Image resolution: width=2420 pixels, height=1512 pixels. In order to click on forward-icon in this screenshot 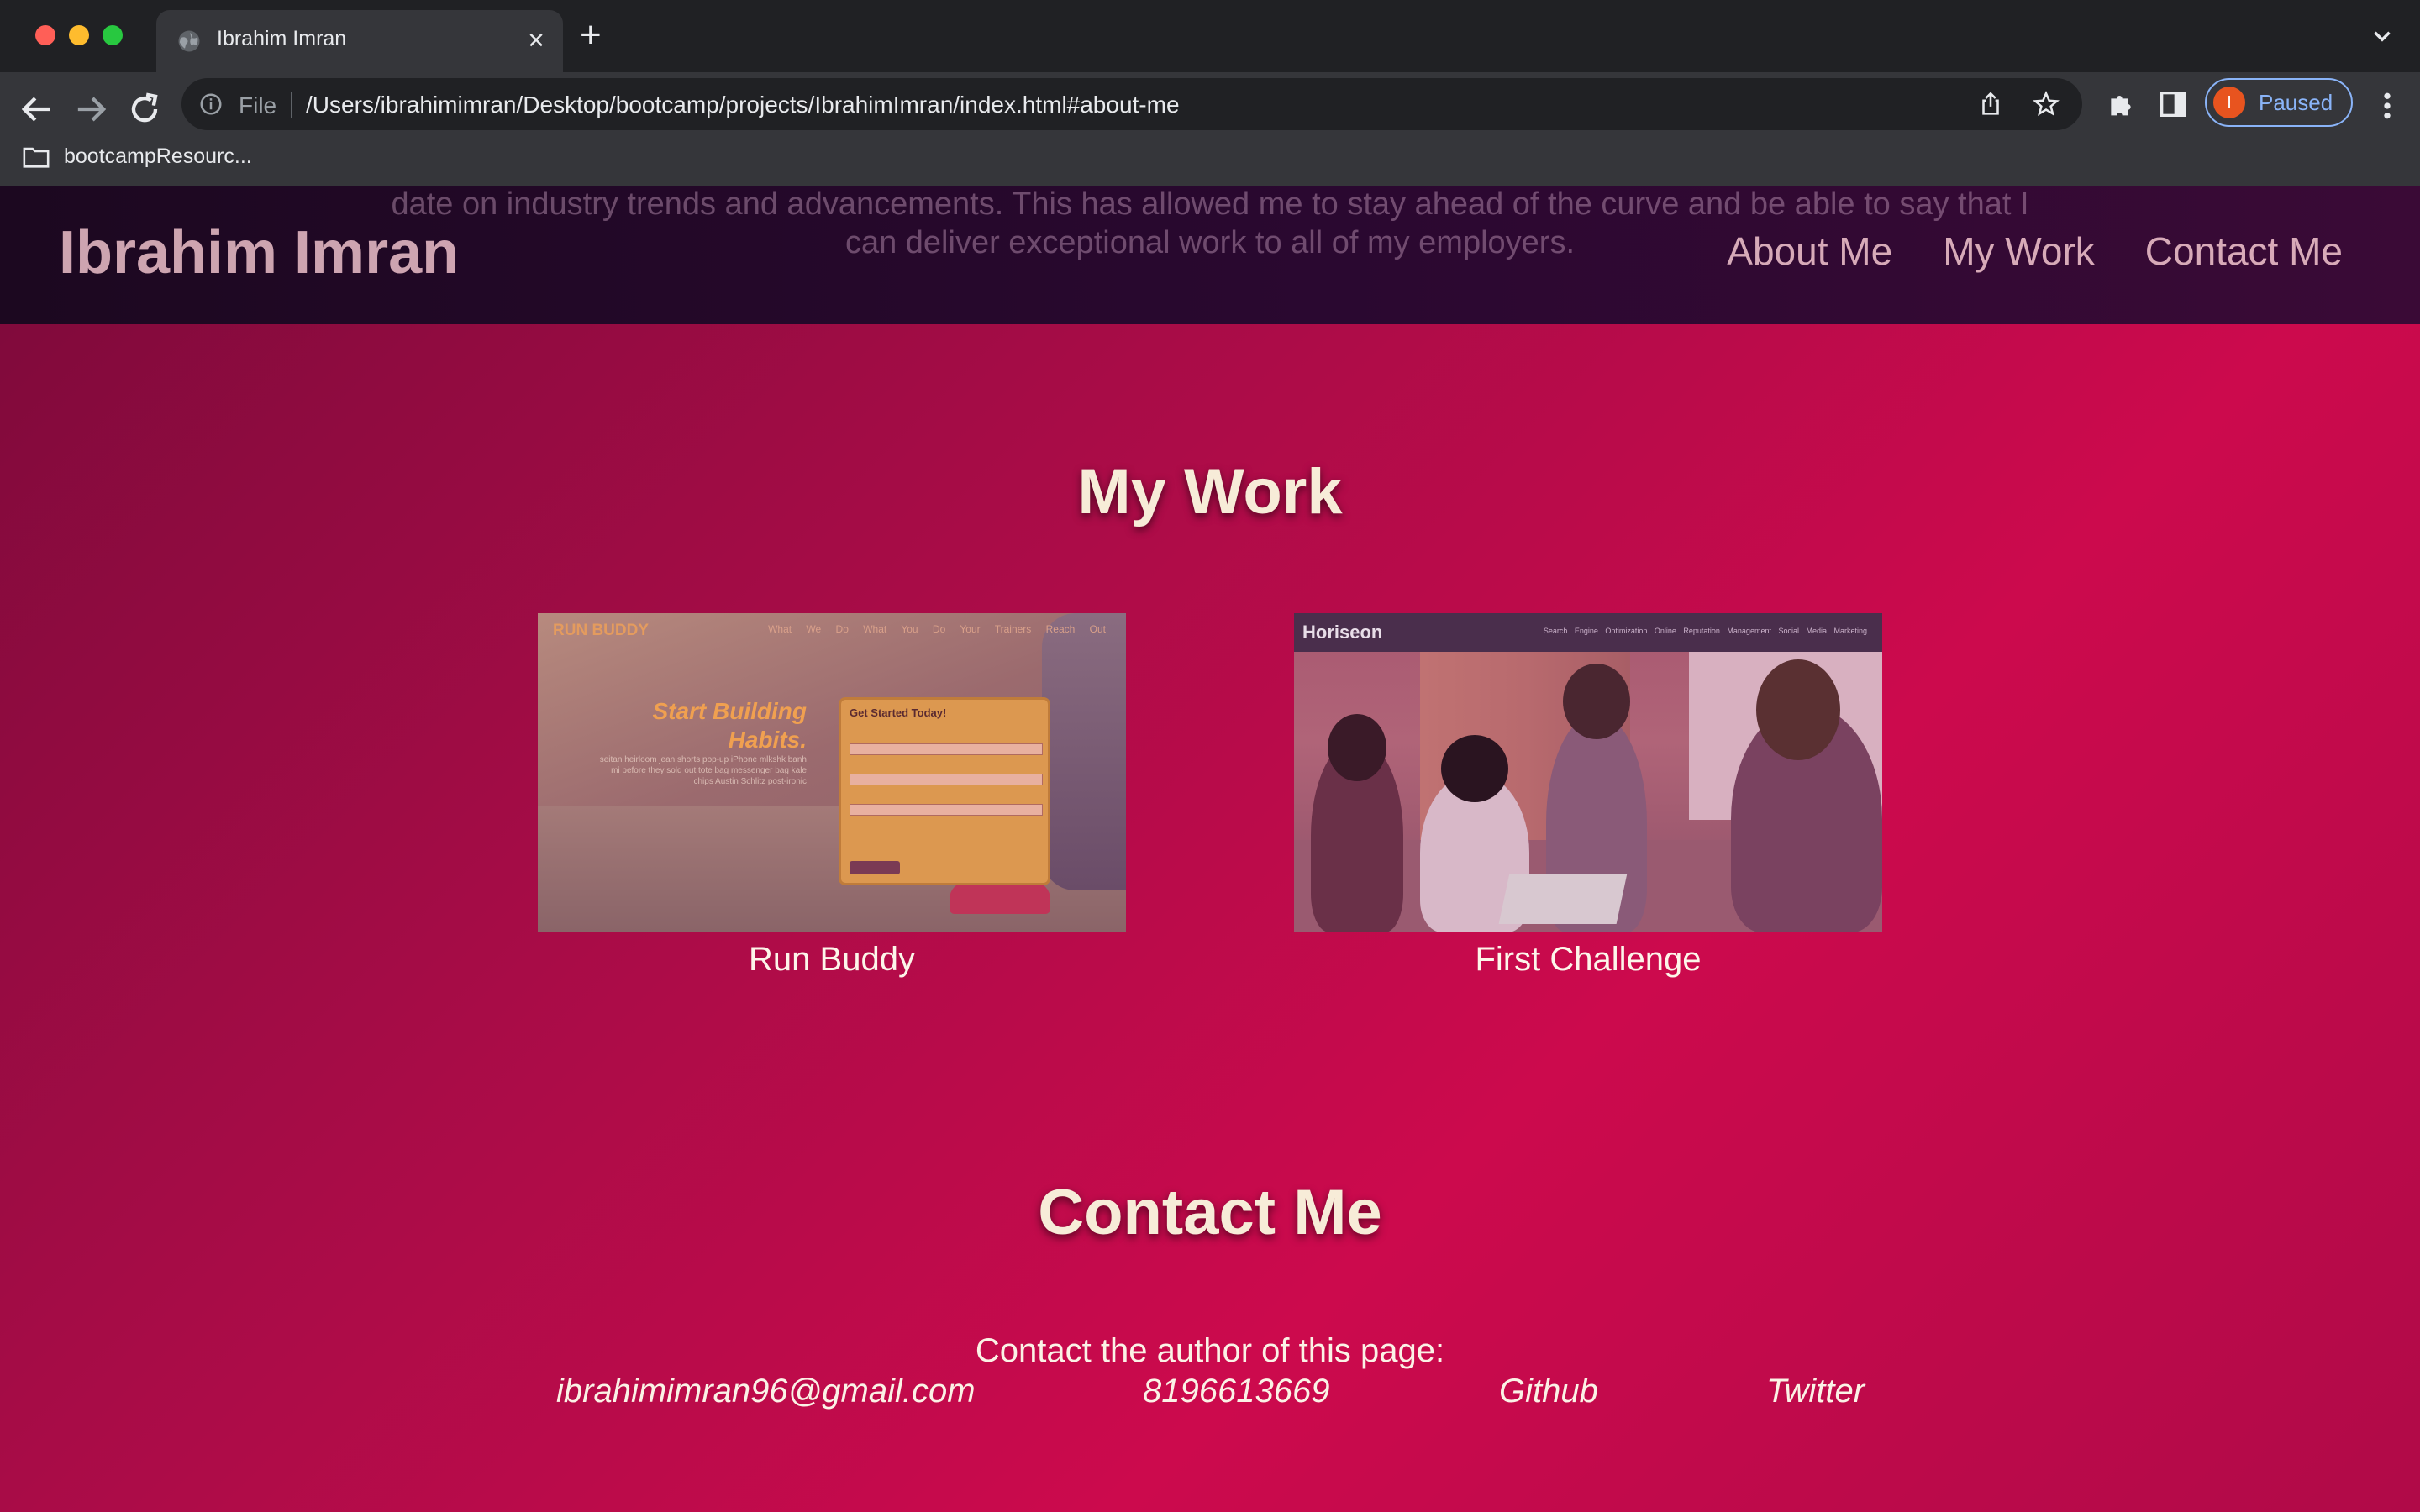, I will do `click(91, 109)`.